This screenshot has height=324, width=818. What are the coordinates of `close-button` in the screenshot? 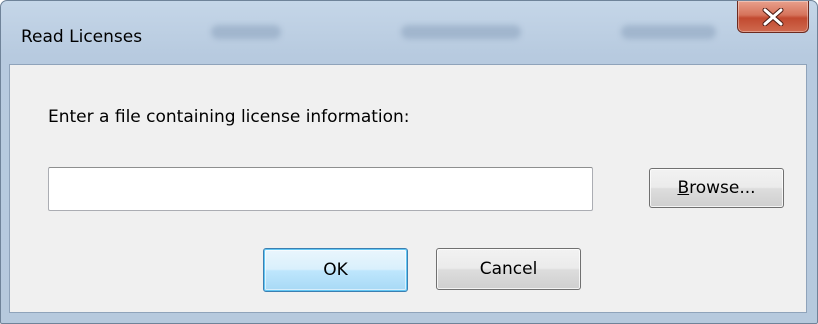 It's located at (773, 17).